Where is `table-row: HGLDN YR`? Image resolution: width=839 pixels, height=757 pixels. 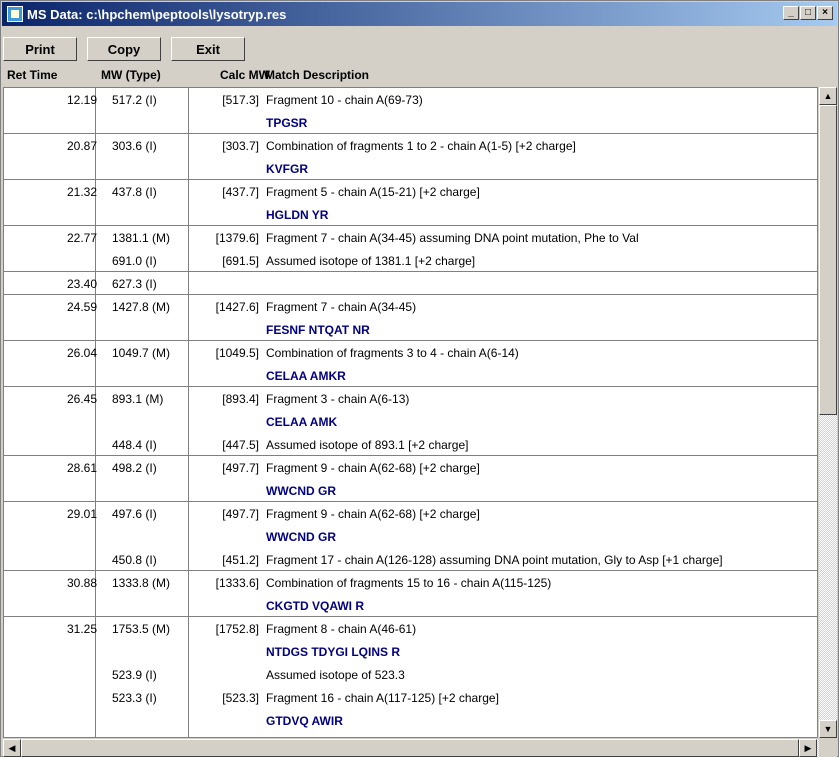 table-row: HGLDN YR is located at coordinates (410, 214).